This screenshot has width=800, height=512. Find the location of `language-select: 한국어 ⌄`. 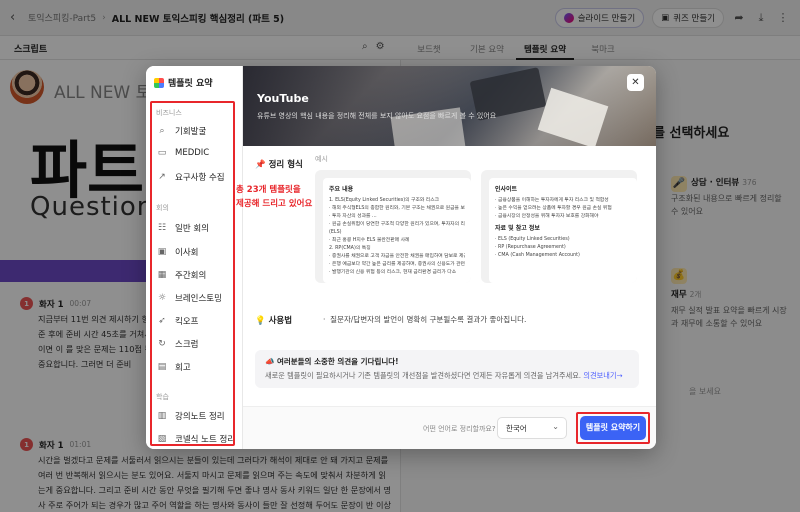

language-select: 한국어 ⌄ is located at coordinates (532, 428).